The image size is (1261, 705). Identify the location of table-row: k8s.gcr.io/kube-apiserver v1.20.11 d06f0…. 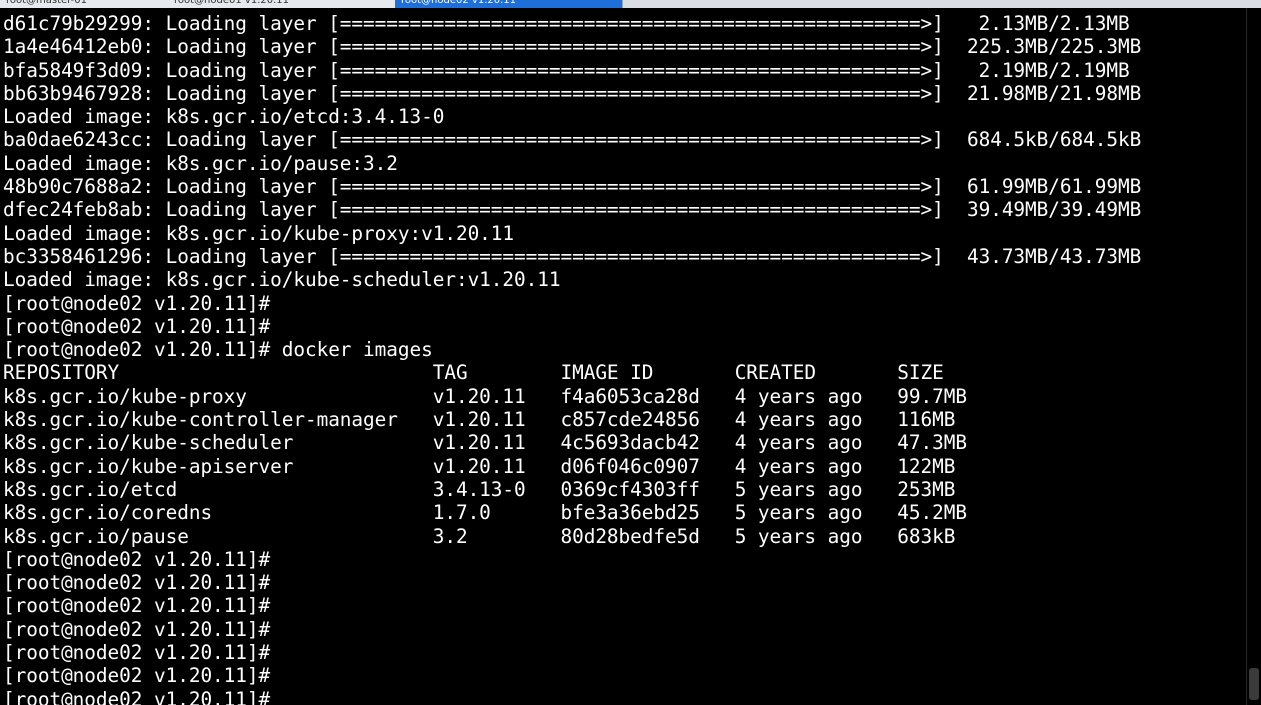
(479, 466).